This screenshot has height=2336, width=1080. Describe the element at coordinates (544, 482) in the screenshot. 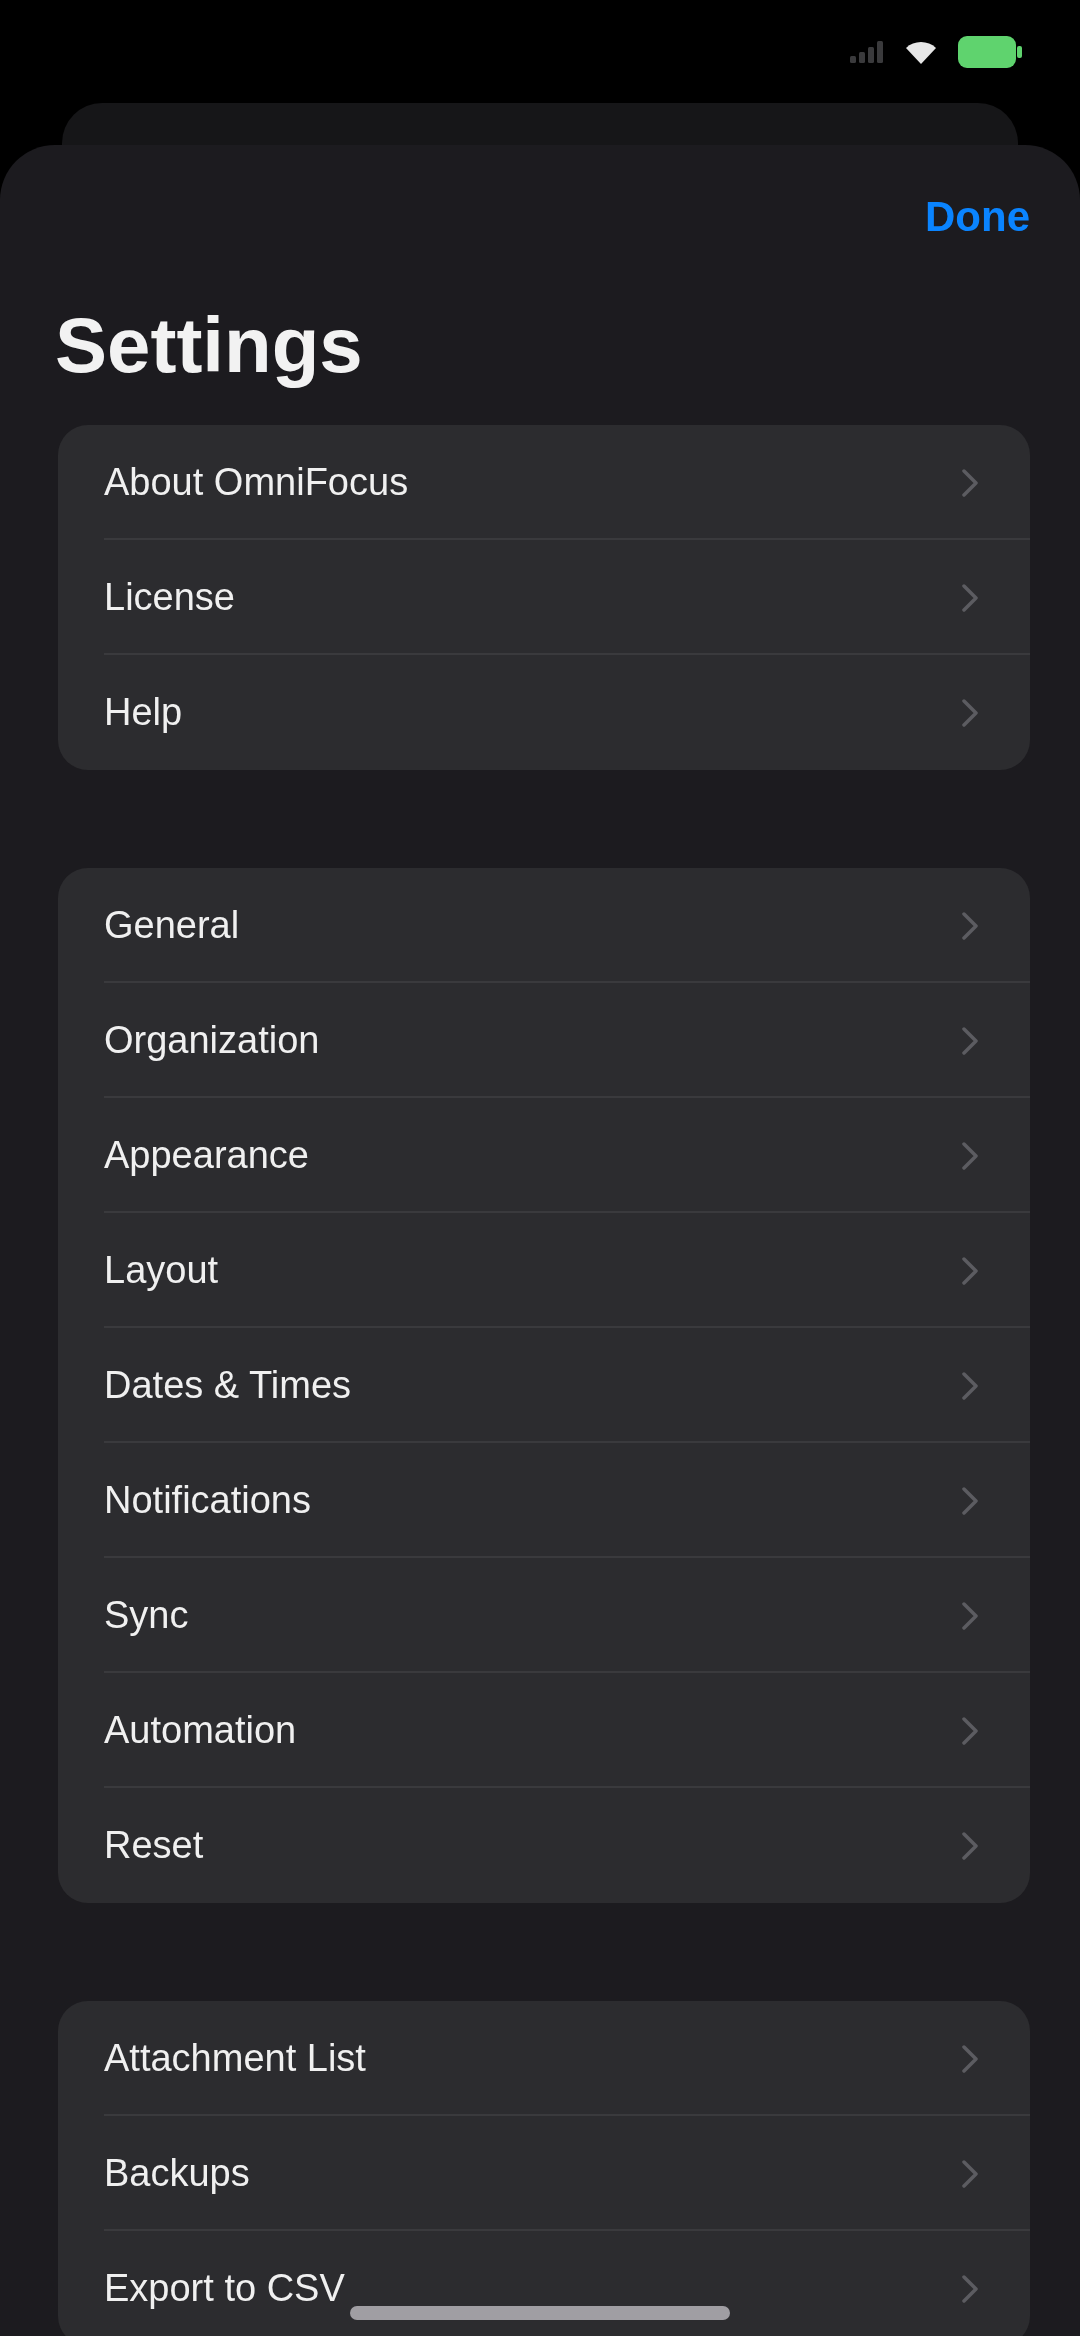

I see `settings-row: About OmniFocus` at that location.